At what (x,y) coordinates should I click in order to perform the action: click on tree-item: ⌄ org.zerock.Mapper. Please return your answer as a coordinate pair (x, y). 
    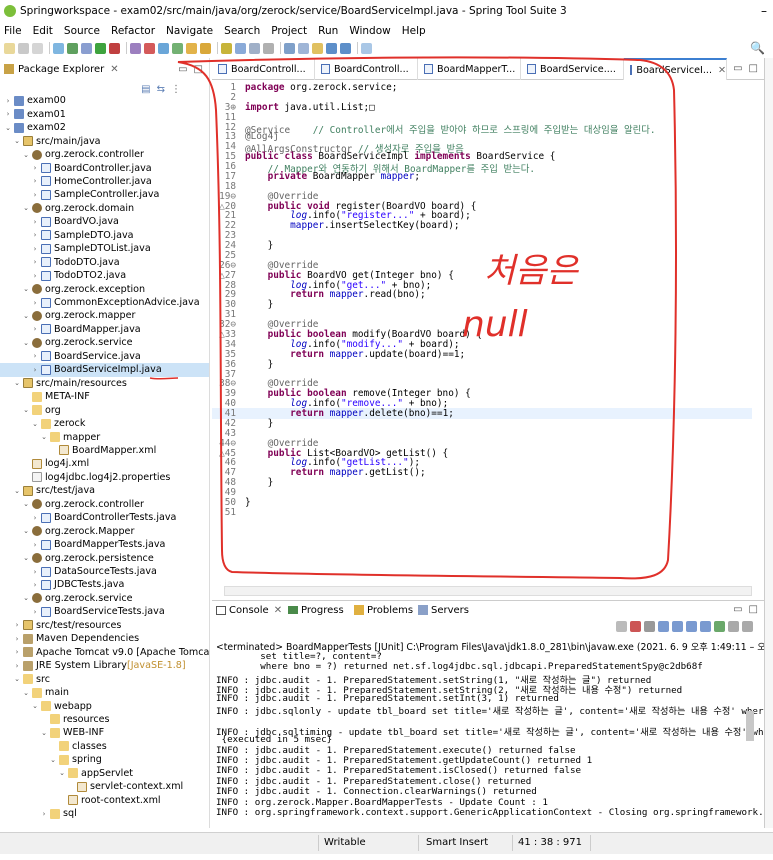
    Looking at the image, I should click on (67, 531).